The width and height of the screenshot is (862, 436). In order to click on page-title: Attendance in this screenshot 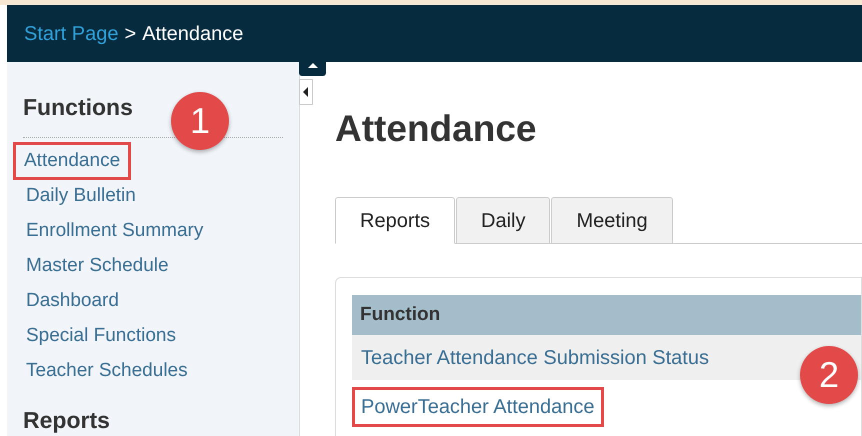, I will do `click(436, 128)`.